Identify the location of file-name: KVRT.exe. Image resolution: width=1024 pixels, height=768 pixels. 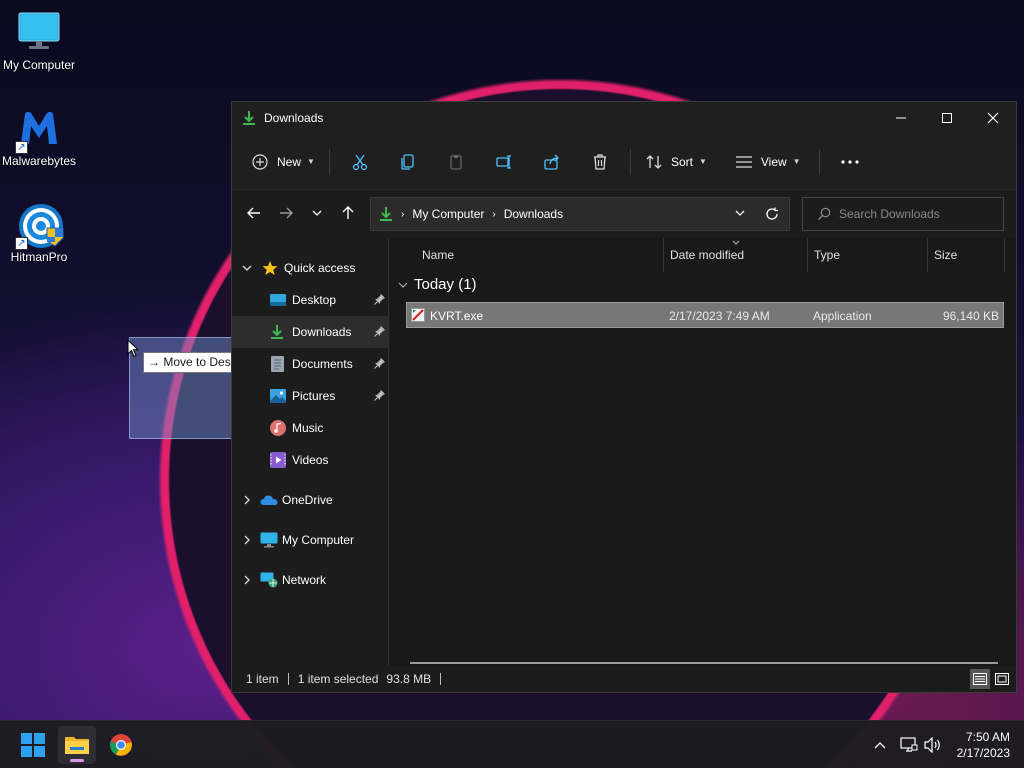
(457, 316).